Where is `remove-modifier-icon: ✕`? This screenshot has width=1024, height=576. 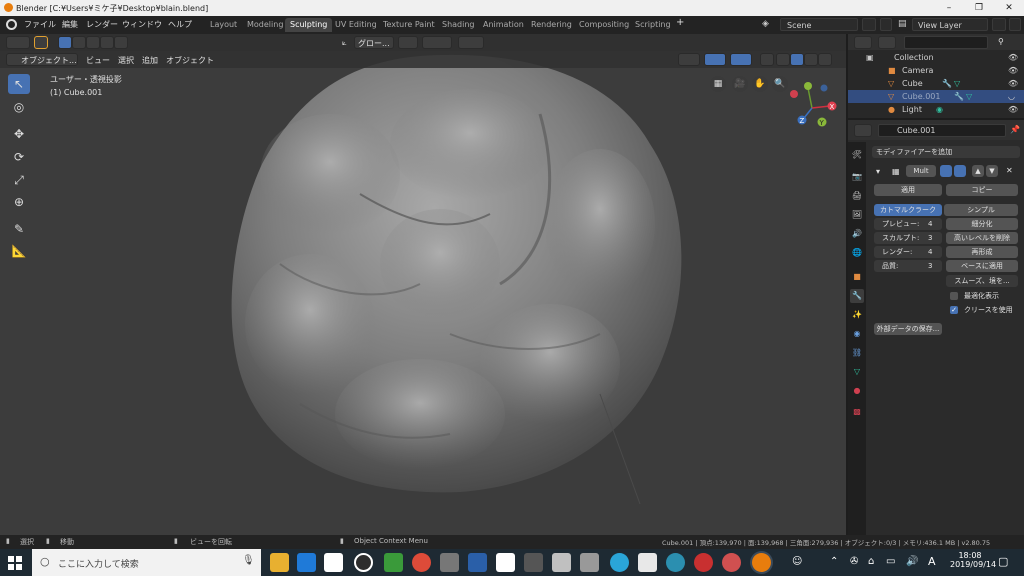 remove-modifier-icon: ✕ is located at coordinates (1009, 170).